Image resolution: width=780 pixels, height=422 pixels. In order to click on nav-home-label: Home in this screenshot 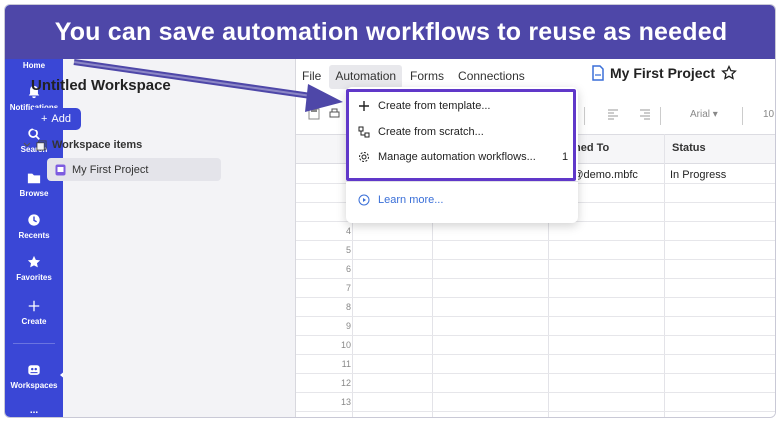, I will do `click(34, 65)`.